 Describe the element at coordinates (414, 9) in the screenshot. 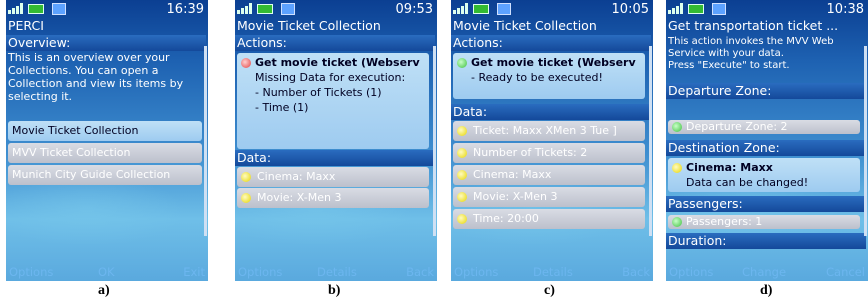

I see `clock: 09:53` at that location.